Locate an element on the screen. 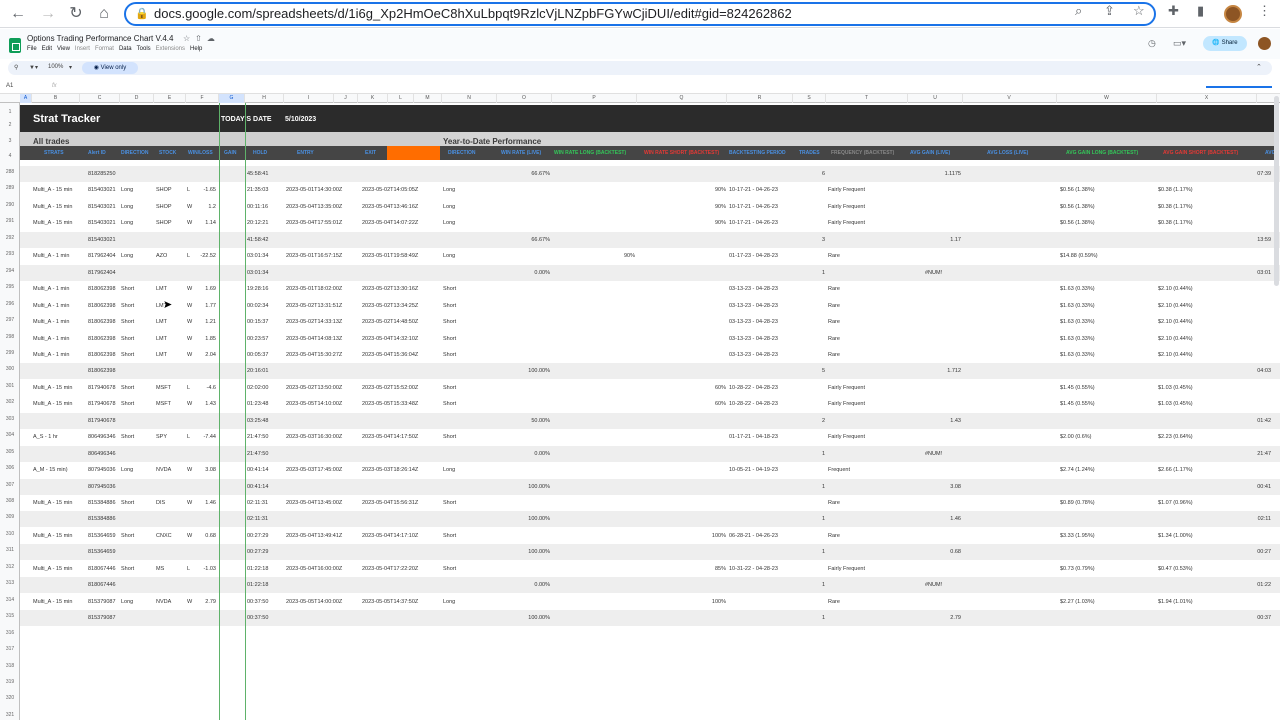 Image resolution: width=1280 pixels, height=720 pixels. cell-hold: 00:27:29 is located at coordinates (257, 552).